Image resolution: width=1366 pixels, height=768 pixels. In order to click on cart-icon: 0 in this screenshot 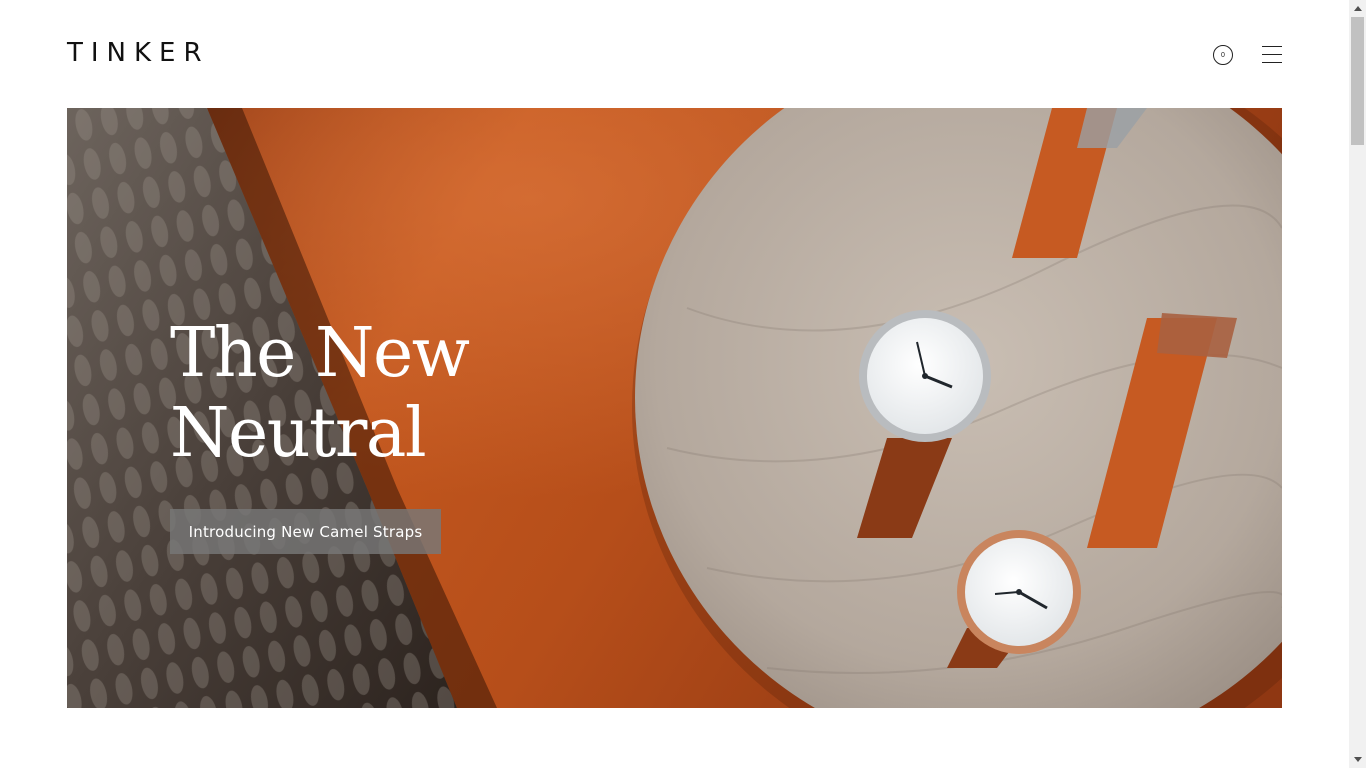, I will do `click(1223, 55)`.